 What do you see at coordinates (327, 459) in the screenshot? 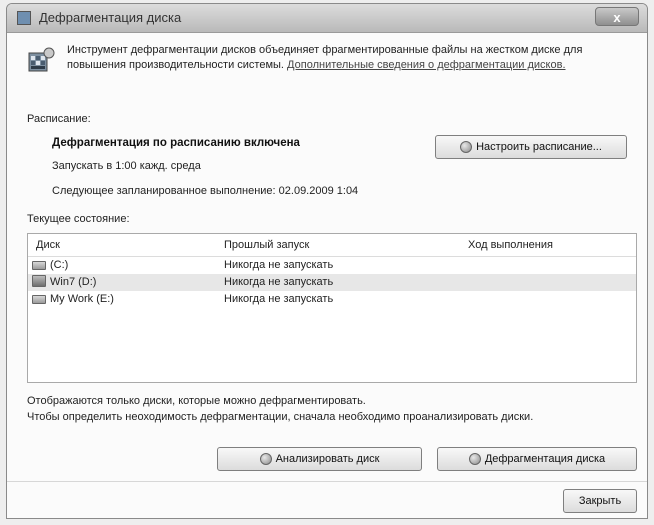
I see `analyze-disk-label: Анализировать диск` at bounding box center [327, 459].